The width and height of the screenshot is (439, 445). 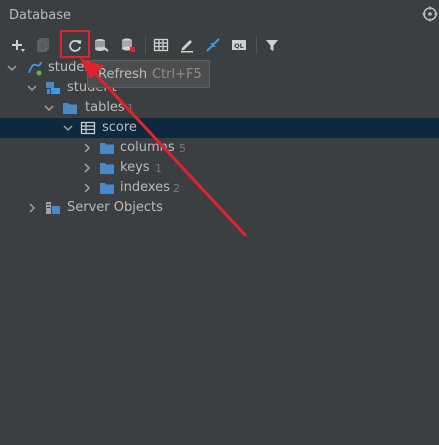 What do you see at coordinates (213, 45) in the screenshot?
I see `jump-to-source-icon` at bounding box center [213, 45].